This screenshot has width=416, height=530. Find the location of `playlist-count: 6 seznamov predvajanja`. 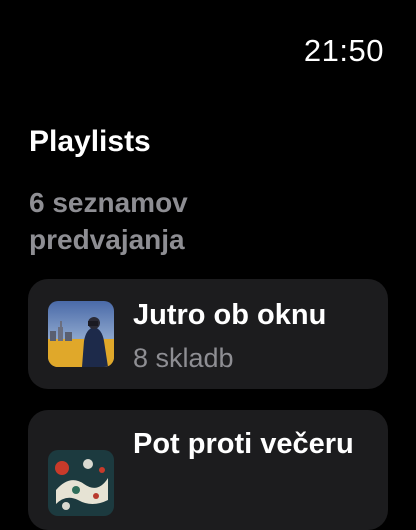

playlist-count: 6 seznamov predvajanja is located at coordinates (108, 221).